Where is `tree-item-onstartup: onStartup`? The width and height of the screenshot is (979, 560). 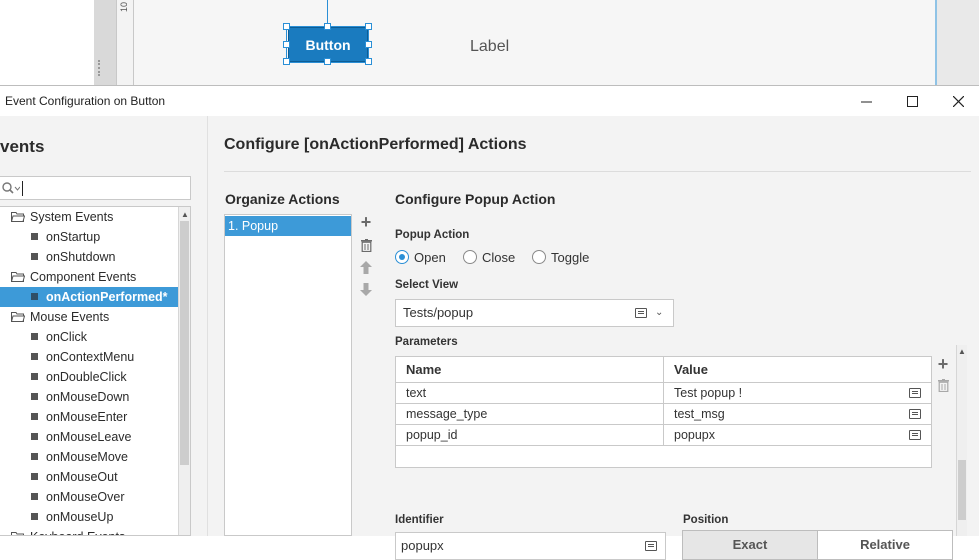
tree-item-onstartup: onStartup is located at coordinates (89, 237).